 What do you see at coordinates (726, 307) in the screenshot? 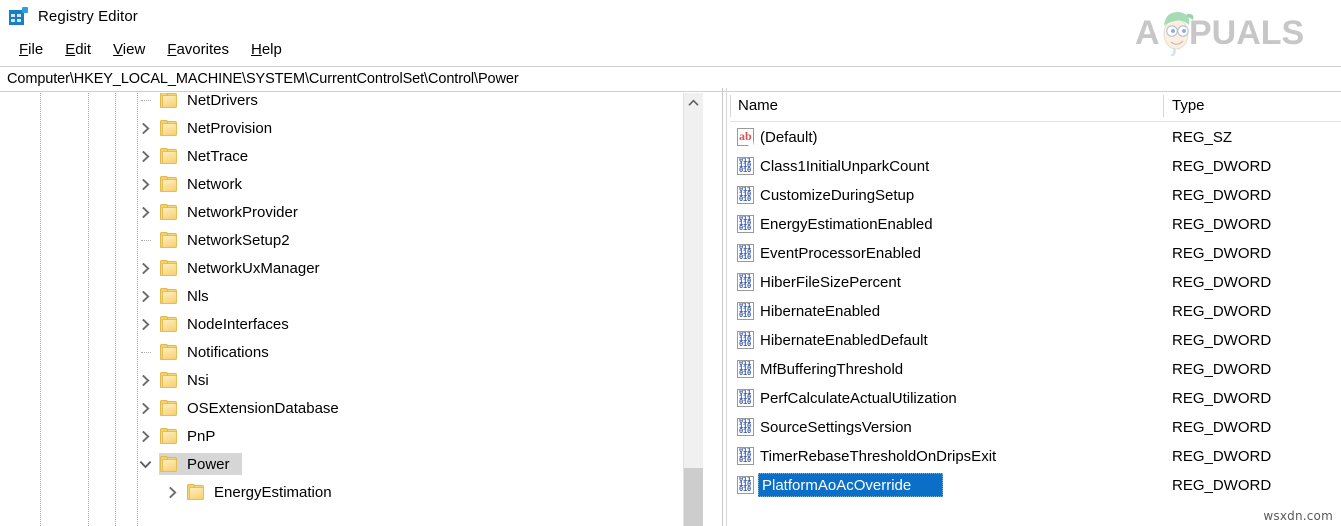
I see `pane-splitter-edge` at bounding box center [726, 307].